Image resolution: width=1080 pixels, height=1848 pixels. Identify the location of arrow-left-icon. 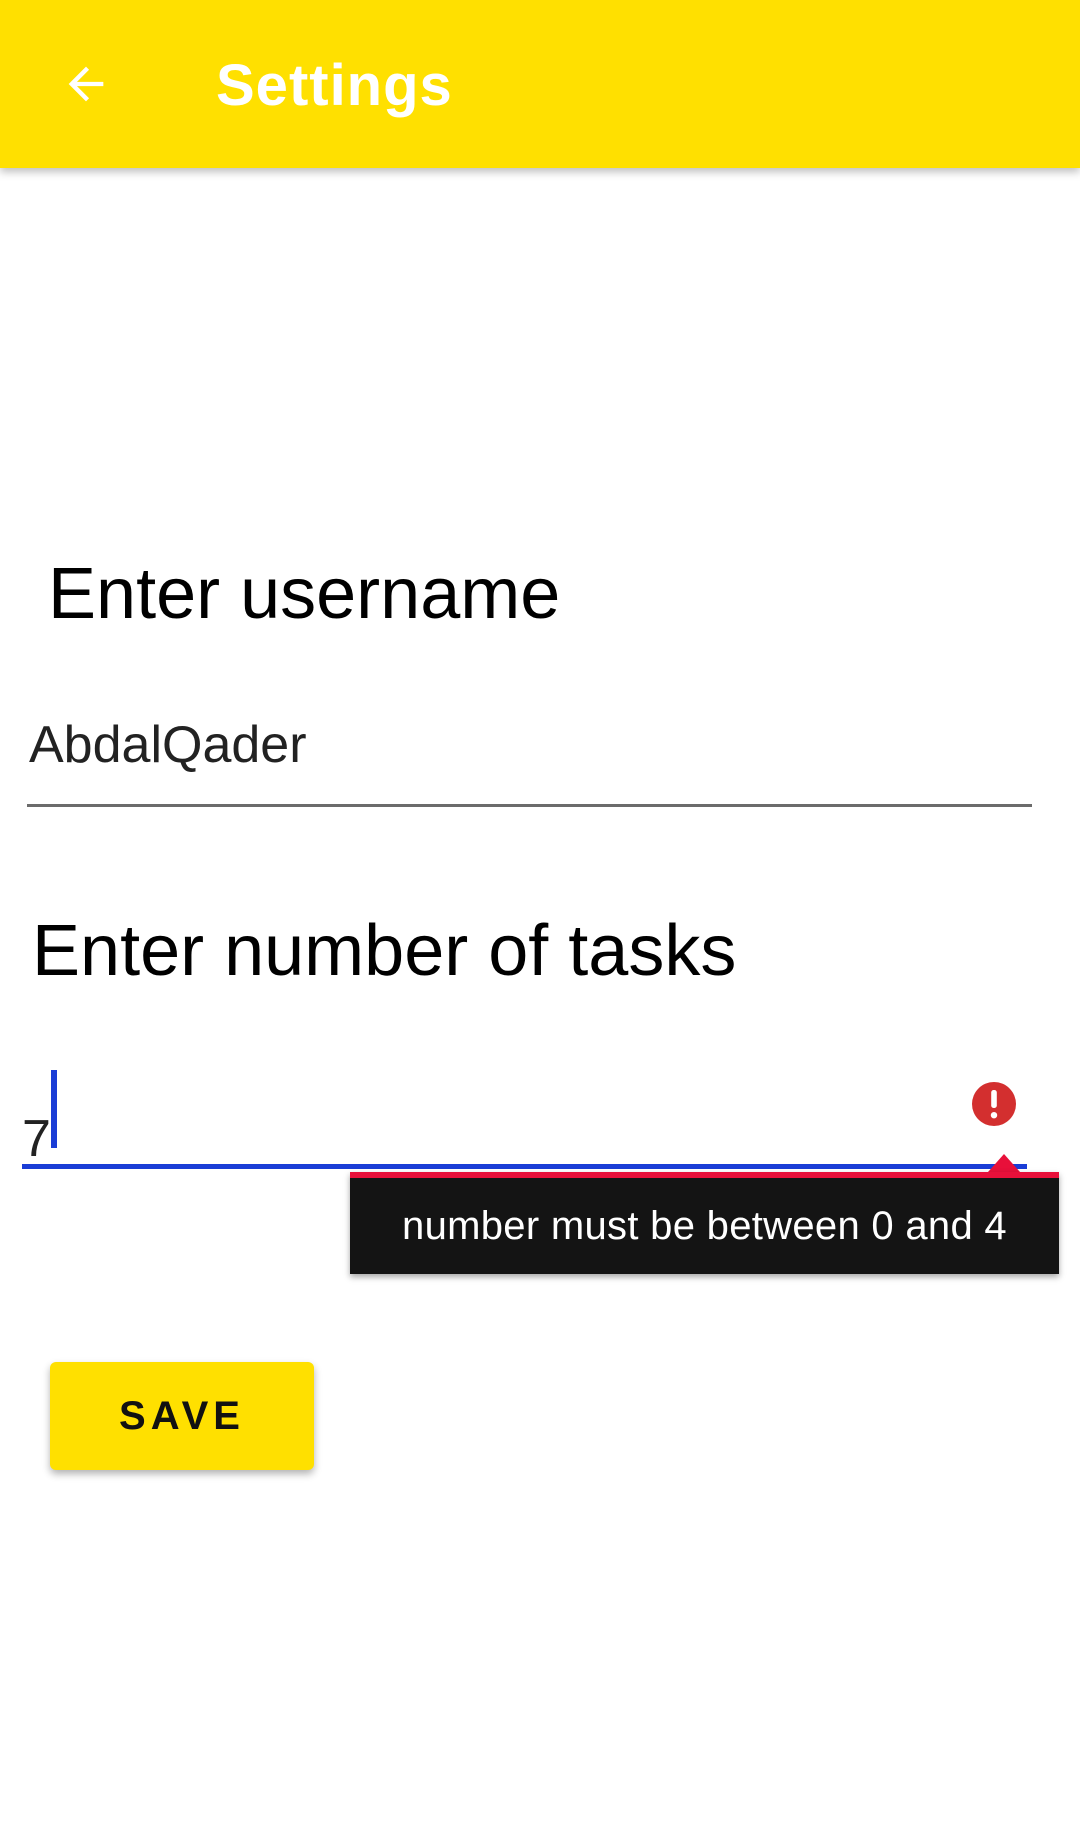
(86, 84).